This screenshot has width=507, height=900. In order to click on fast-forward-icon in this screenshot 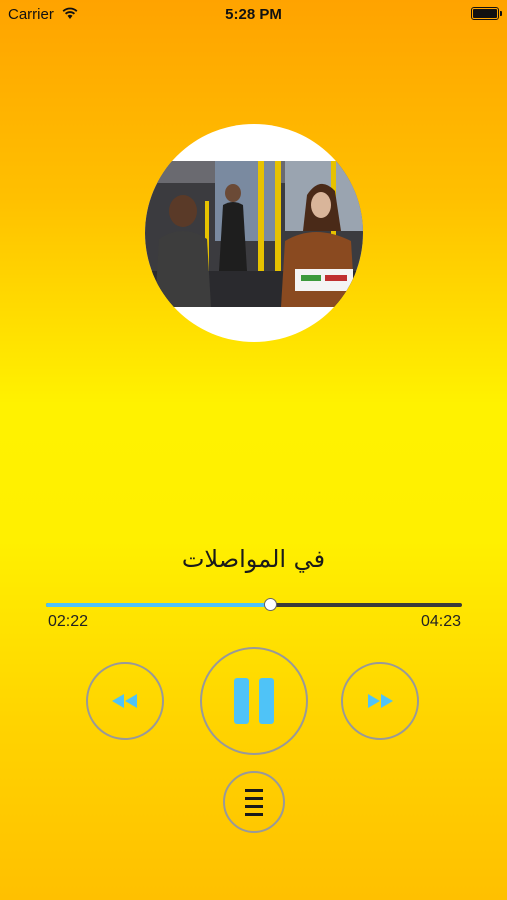, I will do `click(380, 701)`.